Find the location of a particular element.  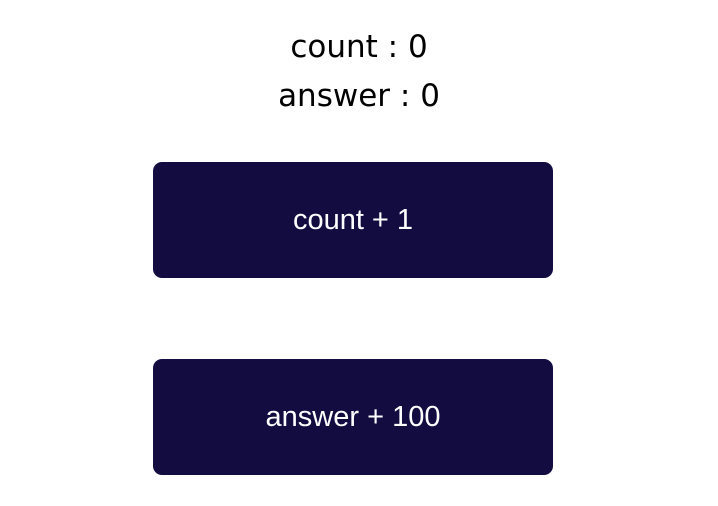

answer-display: answer : 0 is located at coordinates (359, 96).